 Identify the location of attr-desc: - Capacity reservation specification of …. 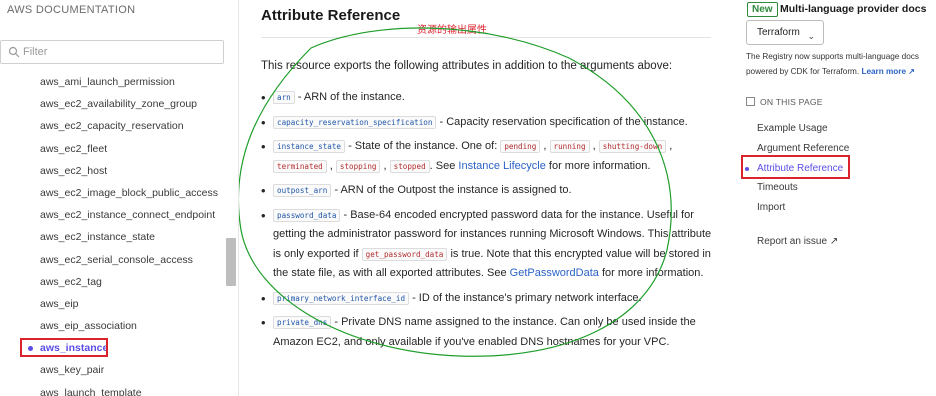
(562, 121).